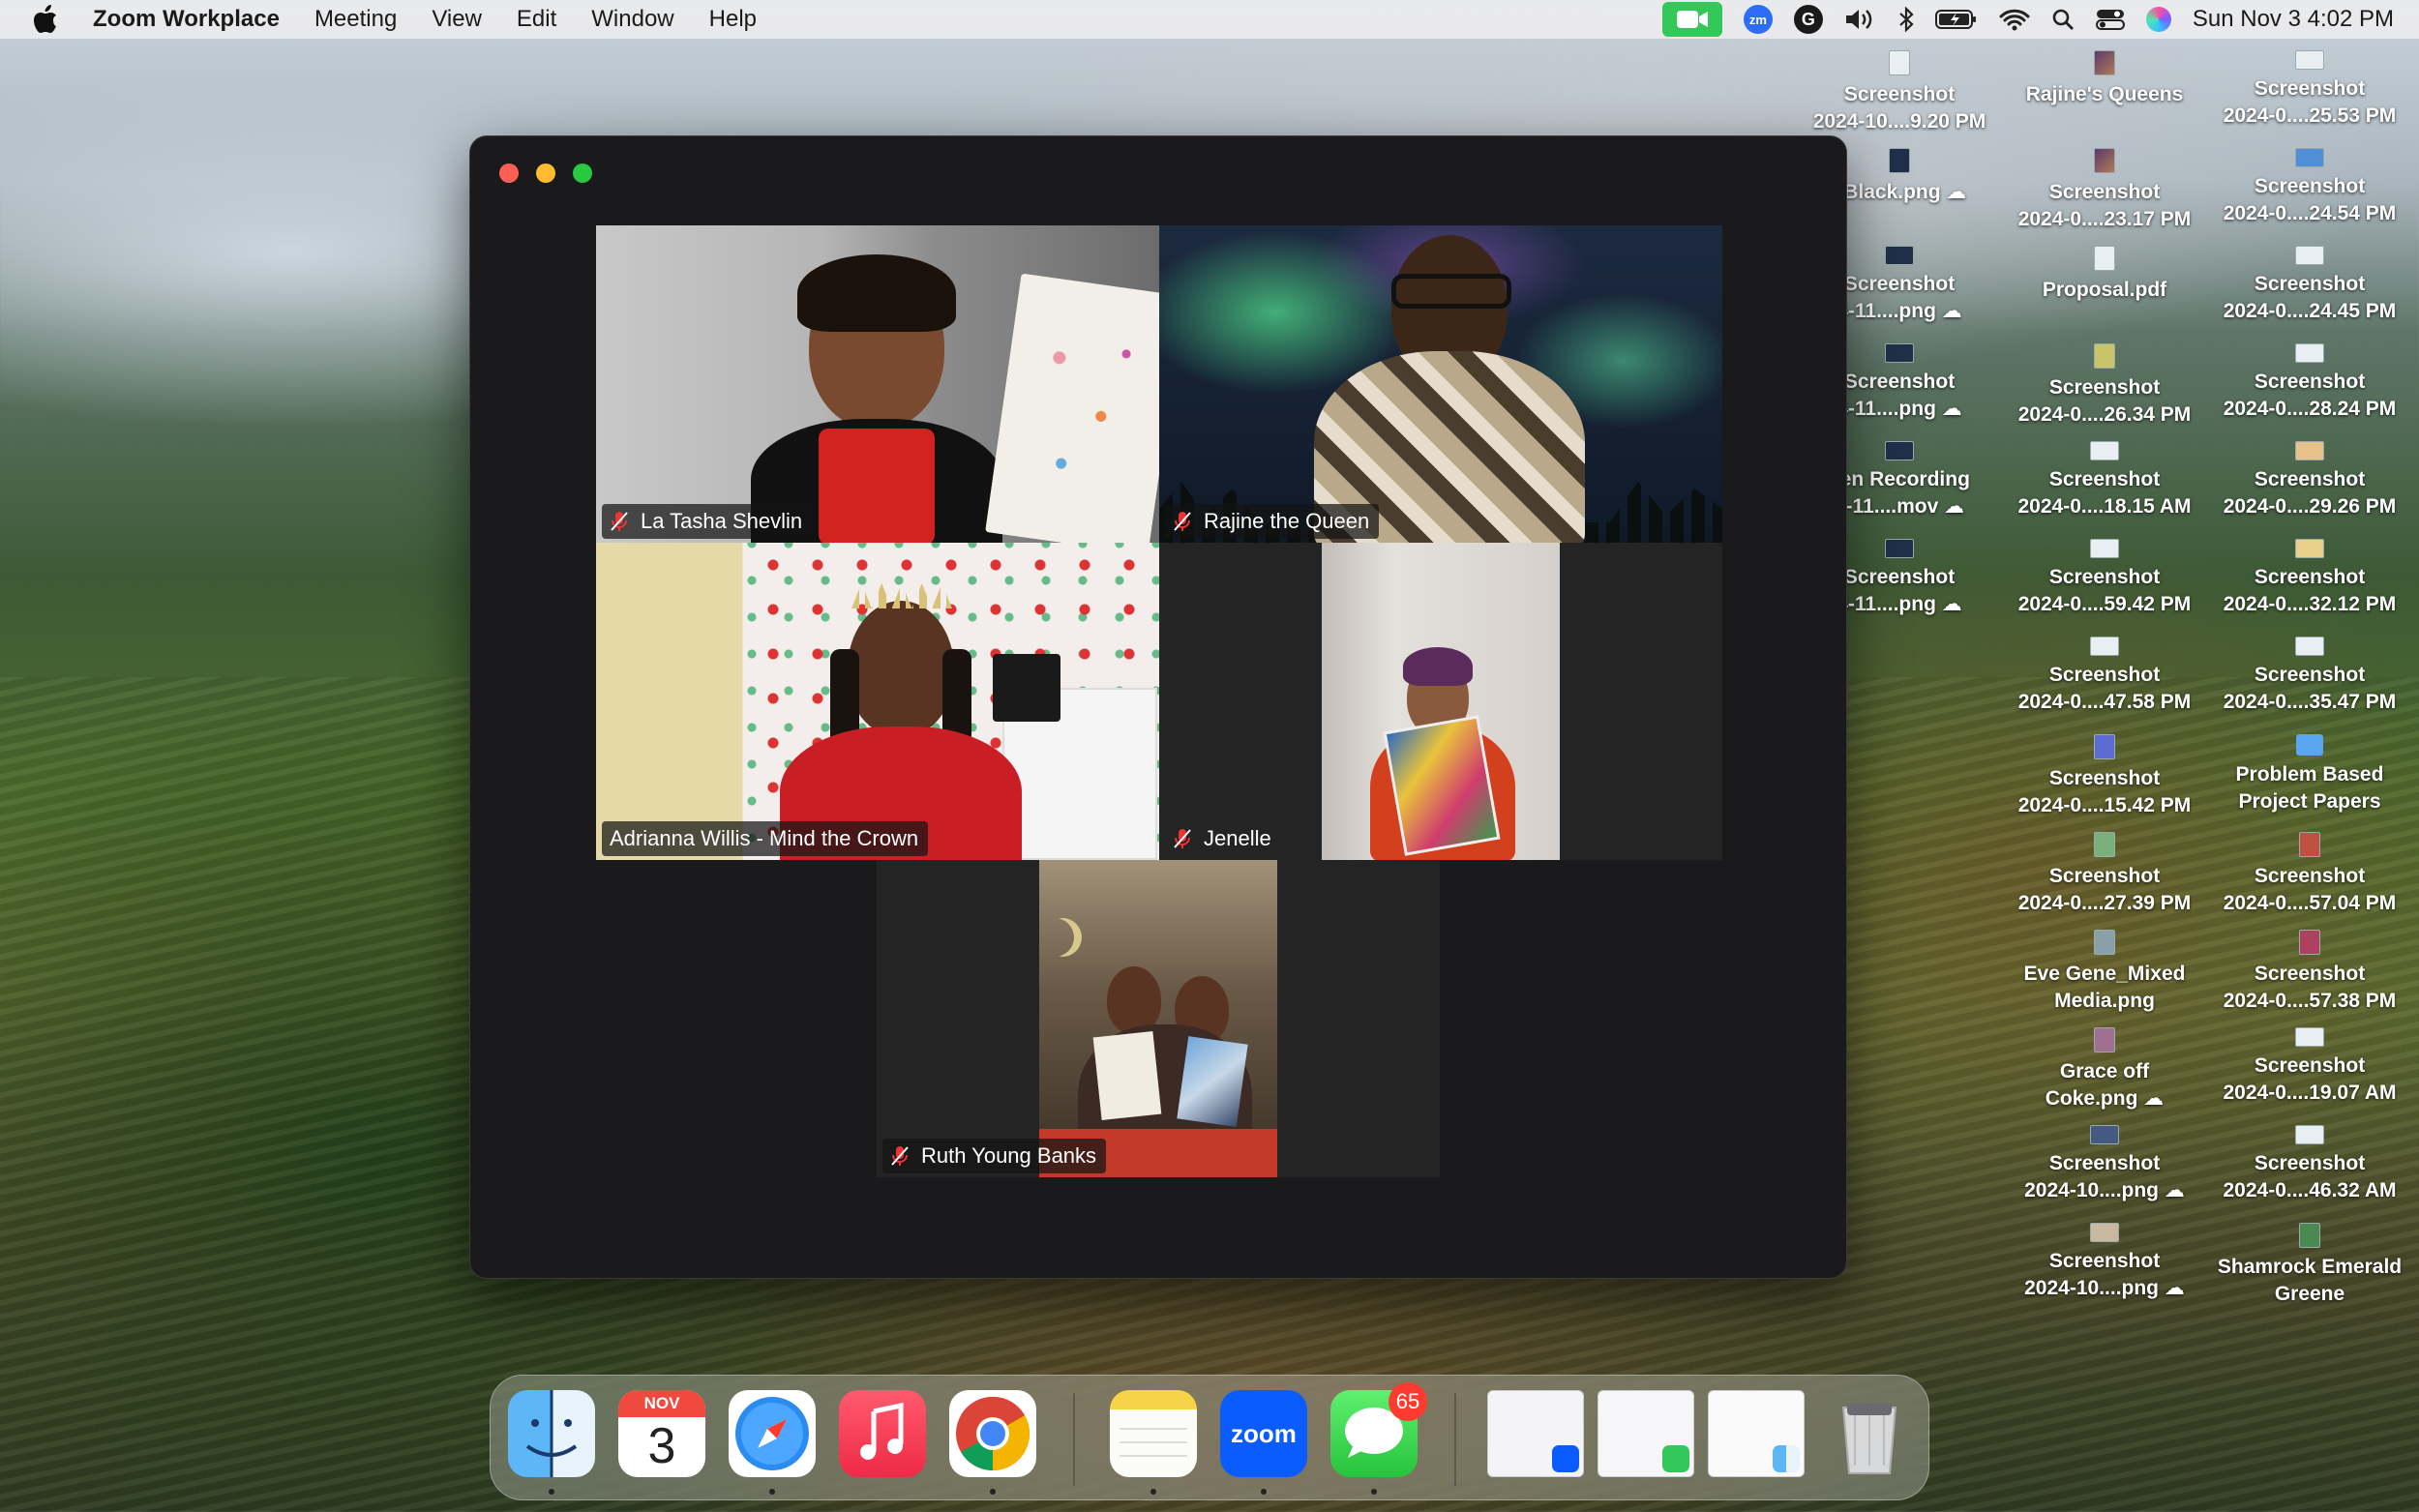 The height and width of the screenshot is (1512, 2419). What do you see at coordinates (1408, 1401) in the screenshot?
I see `messages-badge: 65` at bounding box center [1408, 1401].